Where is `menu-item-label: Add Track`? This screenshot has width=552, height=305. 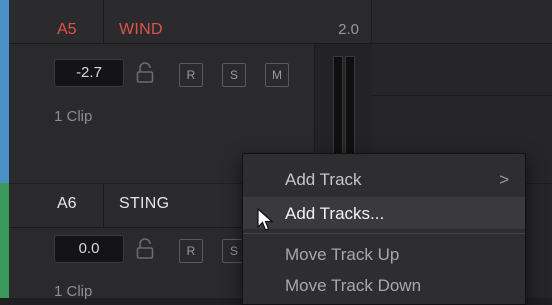
menu-item-label: Add Track is located at coordinates (323, 179).